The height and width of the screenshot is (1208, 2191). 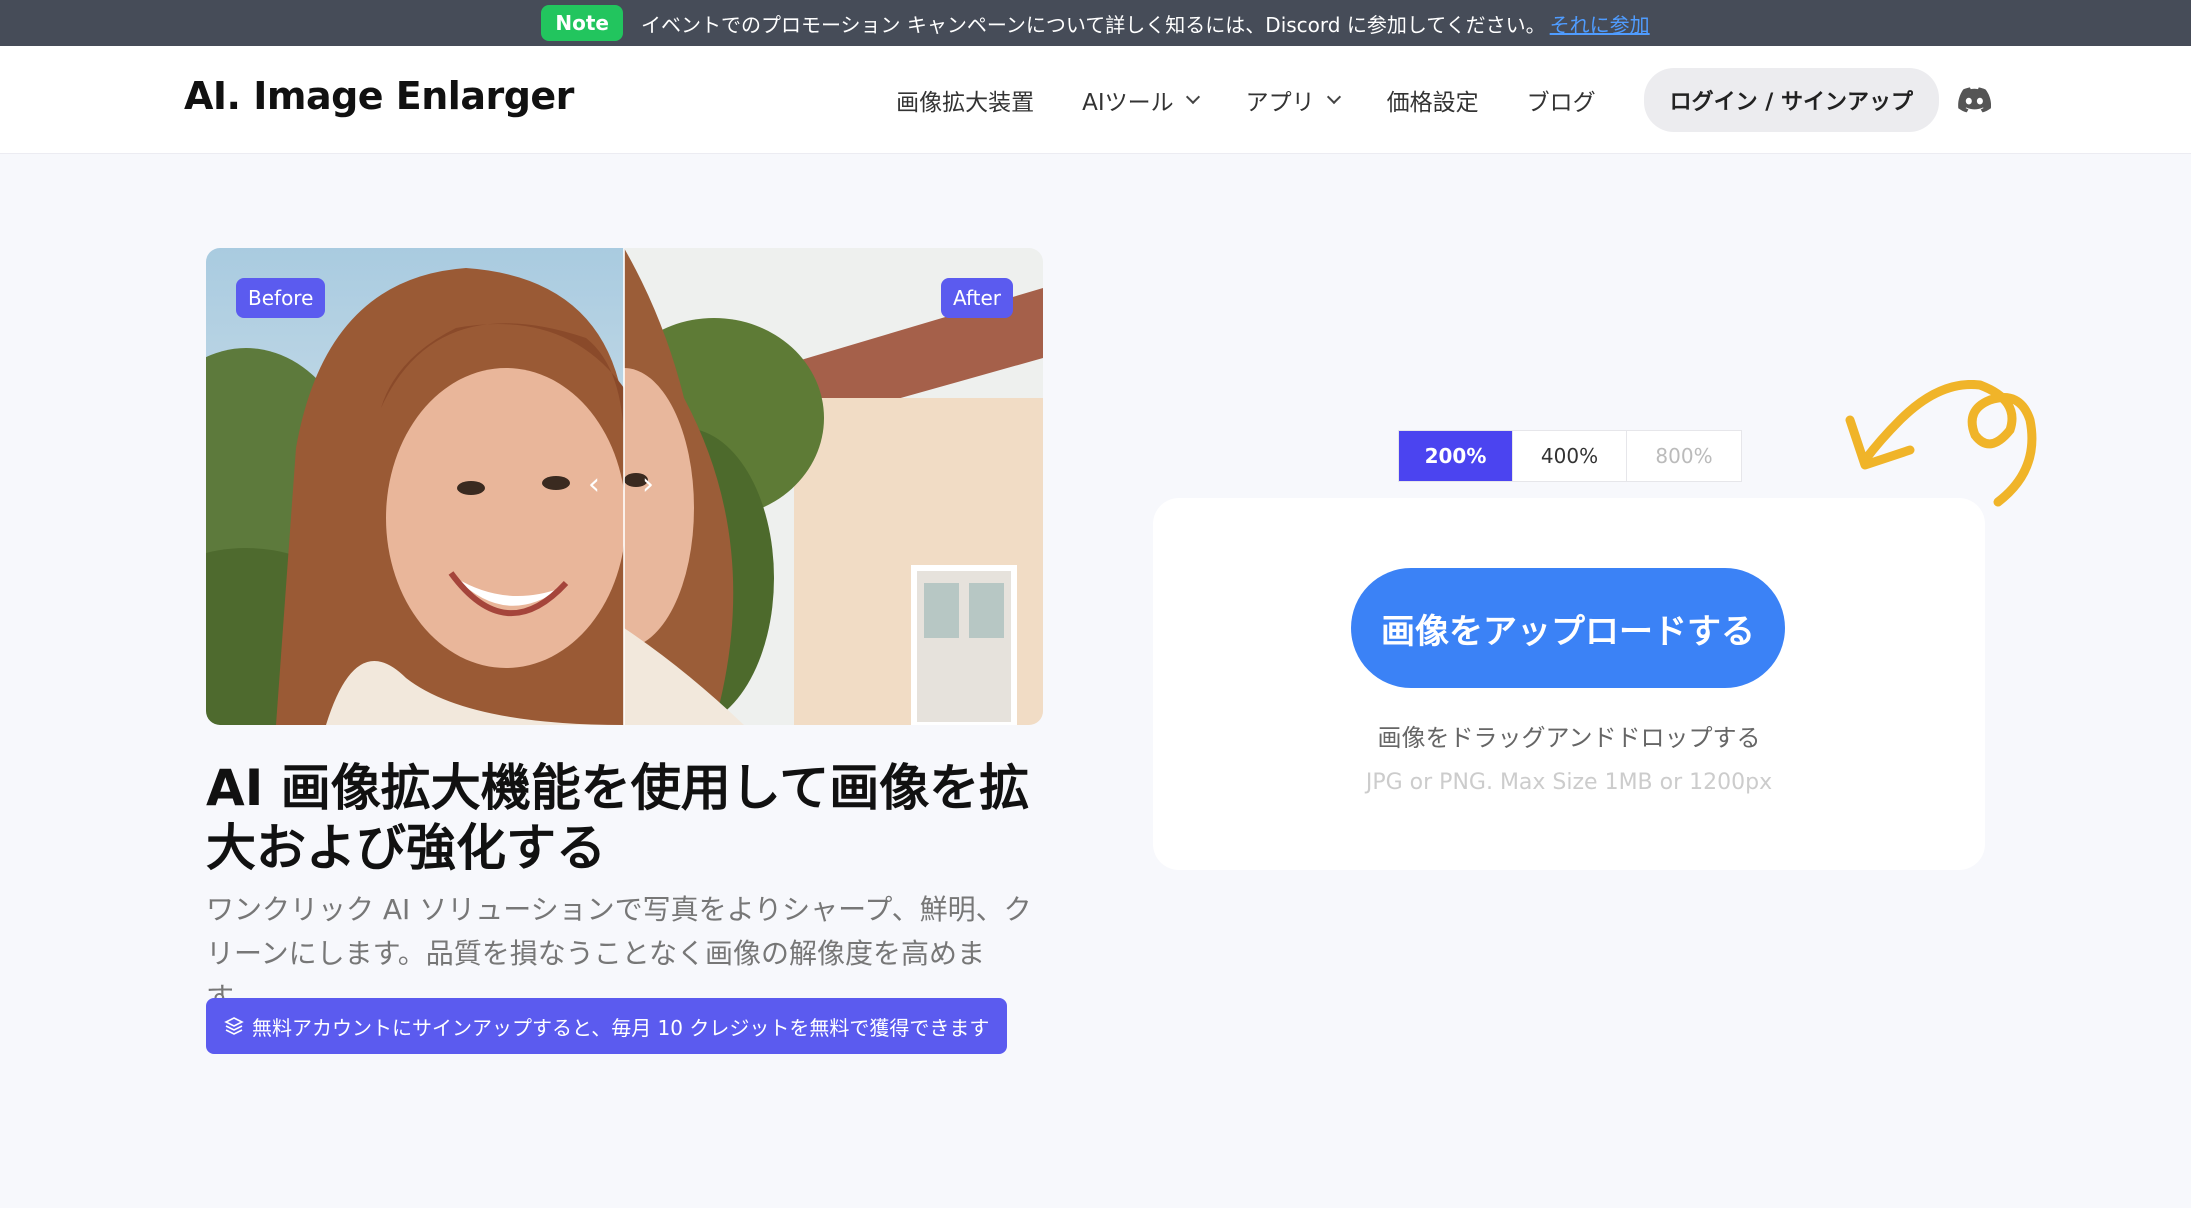 What do you see at coordinates (1128, 103) in the screenshot?
I see `nav-label: AIツール` at bounding box center [1128, 103].